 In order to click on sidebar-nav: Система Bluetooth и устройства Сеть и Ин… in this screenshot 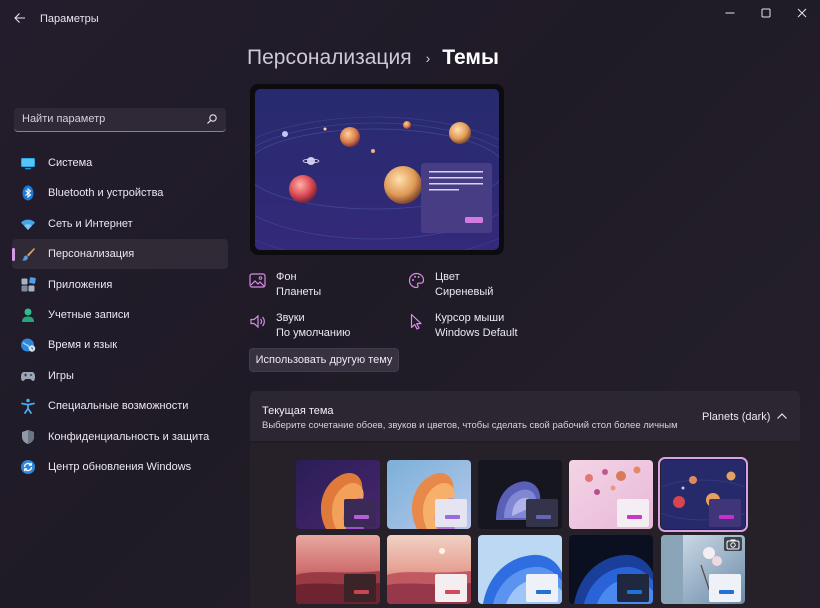, I will do `click(120, 315)`.